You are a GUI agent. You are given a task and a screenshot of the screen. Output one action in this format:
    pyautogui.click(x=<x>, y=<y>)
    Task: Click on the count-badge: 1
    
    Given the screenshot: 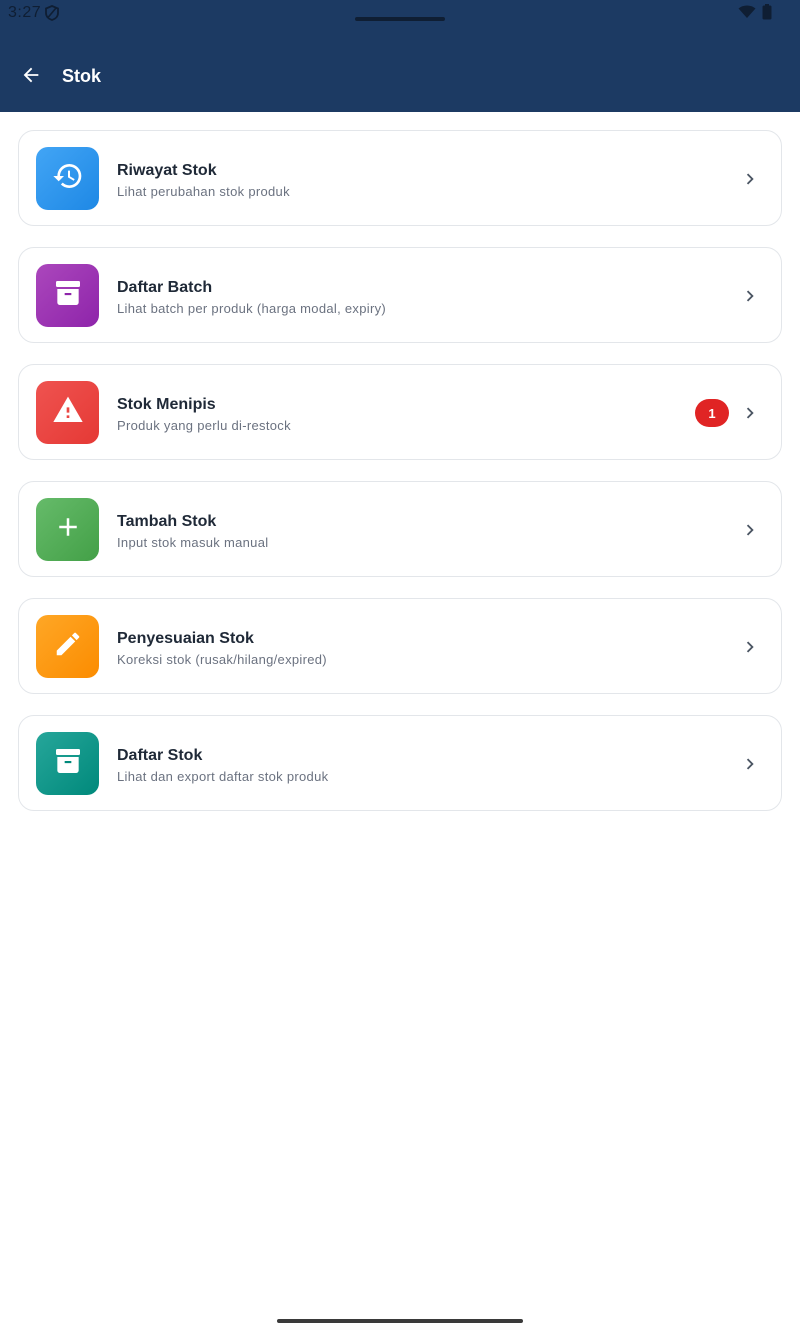 What is the action you would take?
    pyautogui.click(x=712, y=413)
    